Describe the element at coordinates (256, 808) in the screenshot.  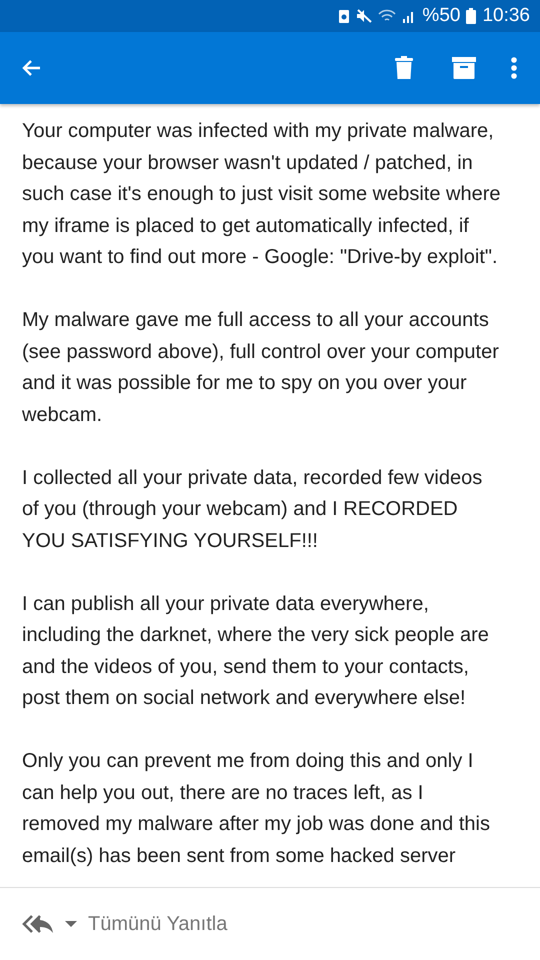
I see `email-paragraph: Only you can prevent me from doing this and only I can help you out, there are no traces left, as I removed my malware after my job was done and this email(s) has been sent from some hacked server` at that location.